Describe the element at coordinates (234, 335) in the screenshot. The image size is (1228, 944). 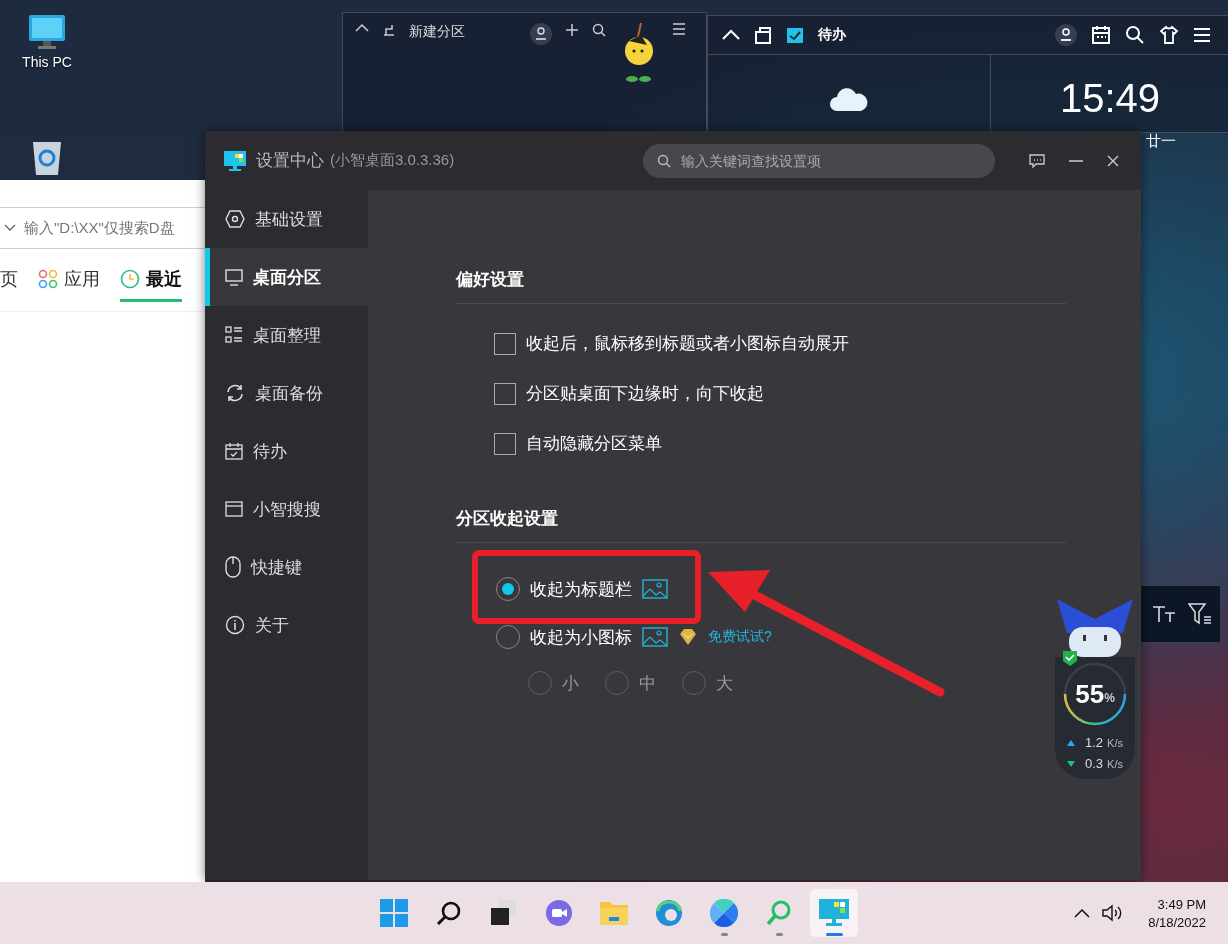
I see `list-icon` at that location.